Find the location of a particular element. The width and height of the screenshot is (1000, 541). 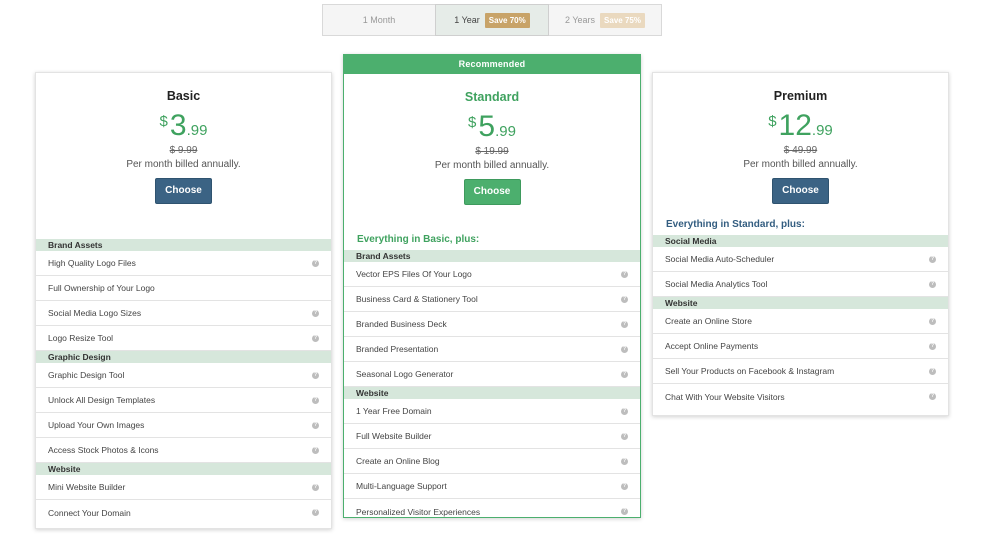

feature-label: Unlock All Design Templates is located at coordinates (102, 400).